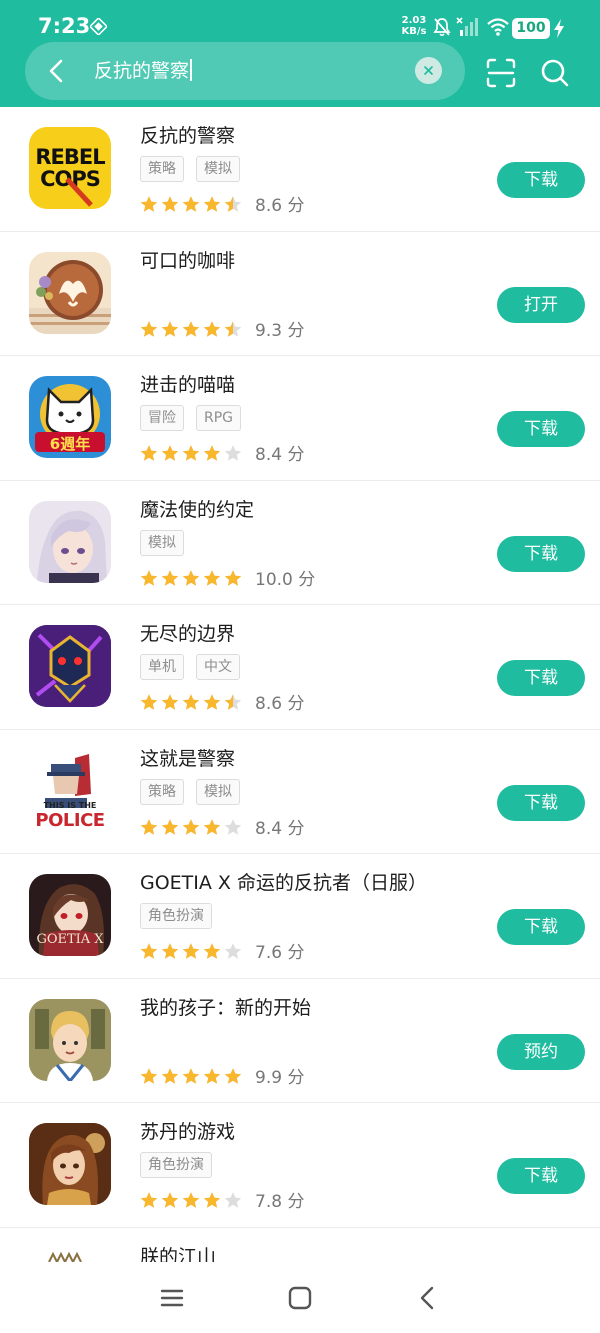 This screenshot has width=600, height=1333. I want to click on text-cursor, so click(191, 70).